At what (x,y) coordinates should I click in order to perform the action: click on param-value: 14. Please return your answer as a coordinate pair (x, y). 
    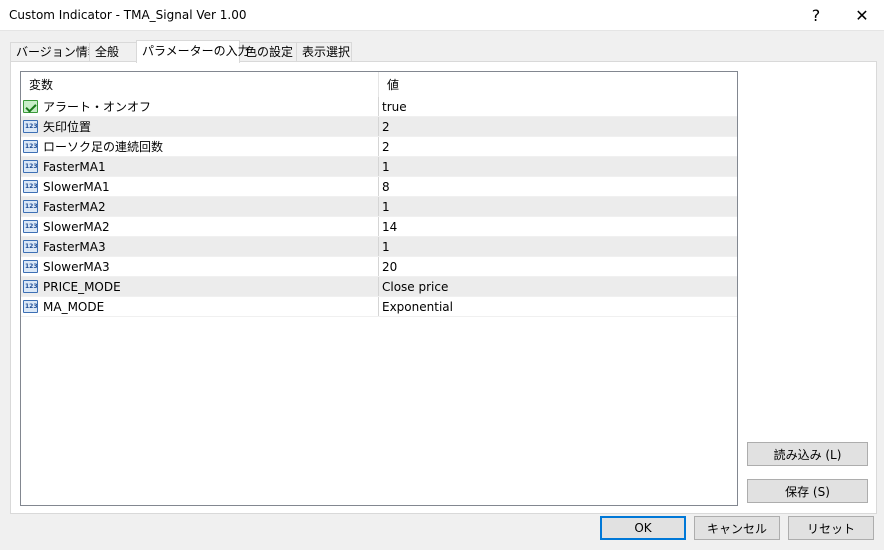
    Looking at the image, I should click on (389, 227).